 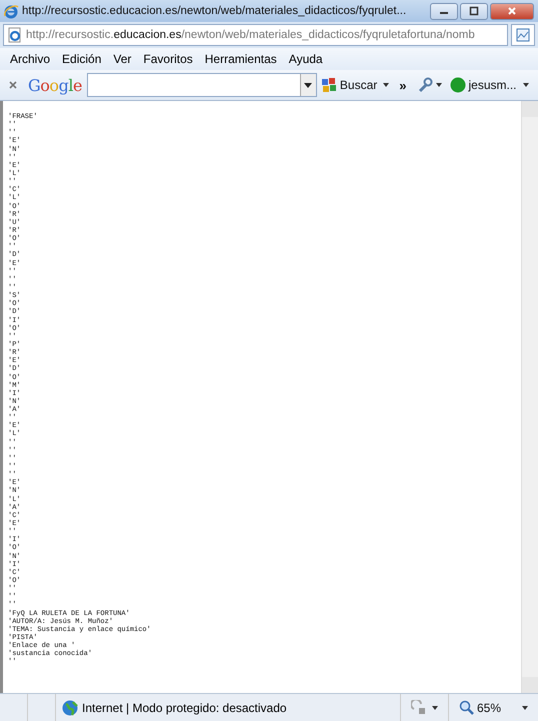 What do you see at coordinates (255, 35) in the screenshot?
I see `address-field: http://recursostic.educacion.es/newton/web/materiales_didacticos/fyqruletafortuna/nomb` at bounding box center [255, 35].